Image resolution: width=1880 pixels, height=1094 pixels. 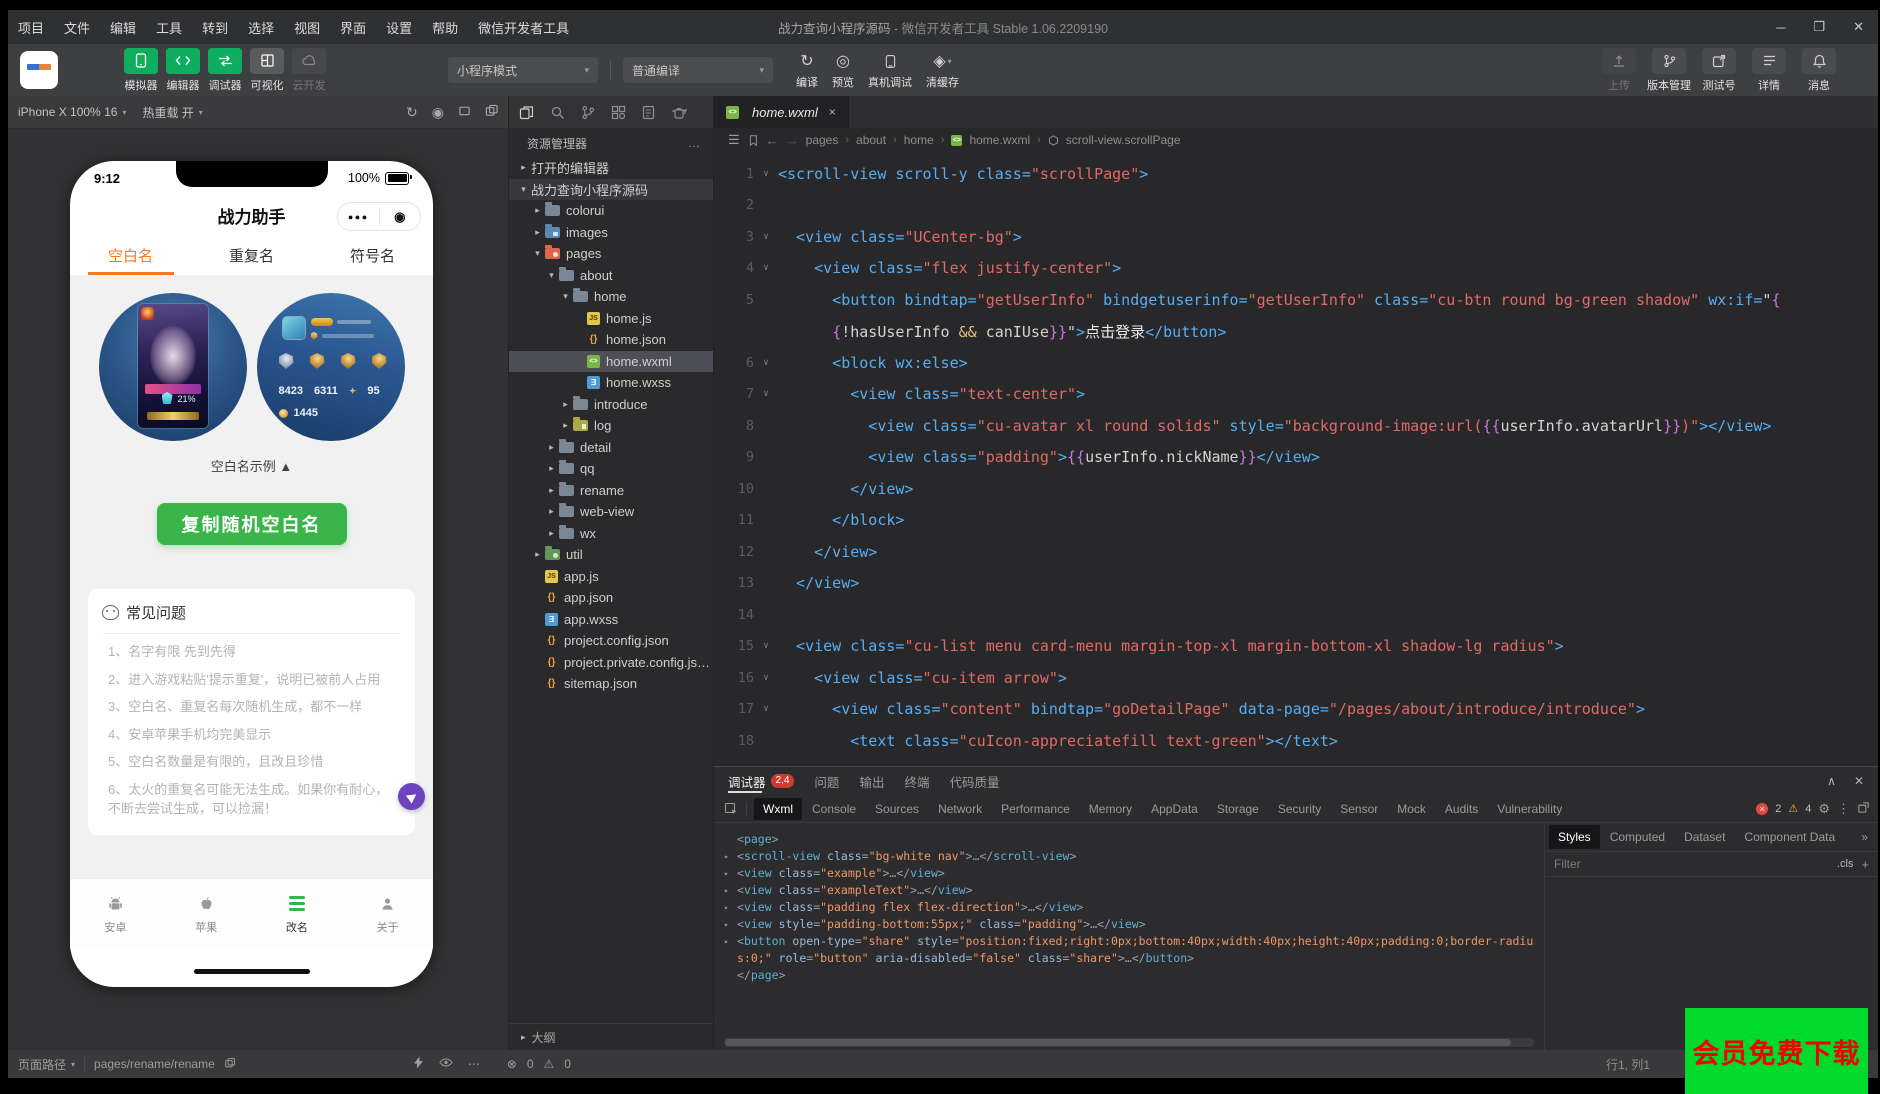 What do you see at coordinates (251, 465) in the screenshot?
I see `example-caption: 空白名示例 ▲` at bounding box center [251, 465].